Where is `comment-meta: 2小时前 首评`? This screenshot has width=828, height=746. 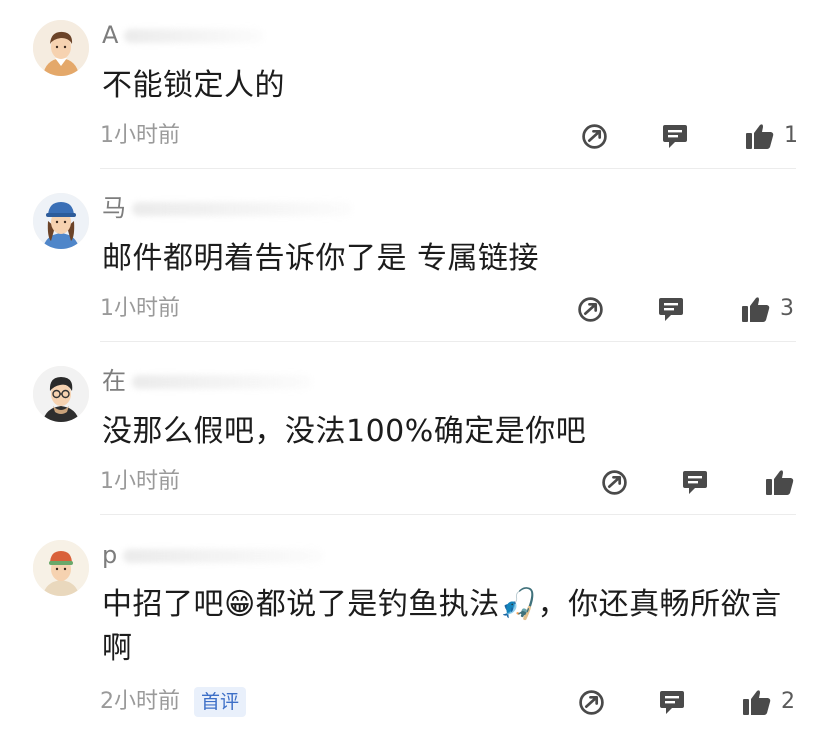 comment-meta: 2小时前 首评 is located at coordinates (173, 702).